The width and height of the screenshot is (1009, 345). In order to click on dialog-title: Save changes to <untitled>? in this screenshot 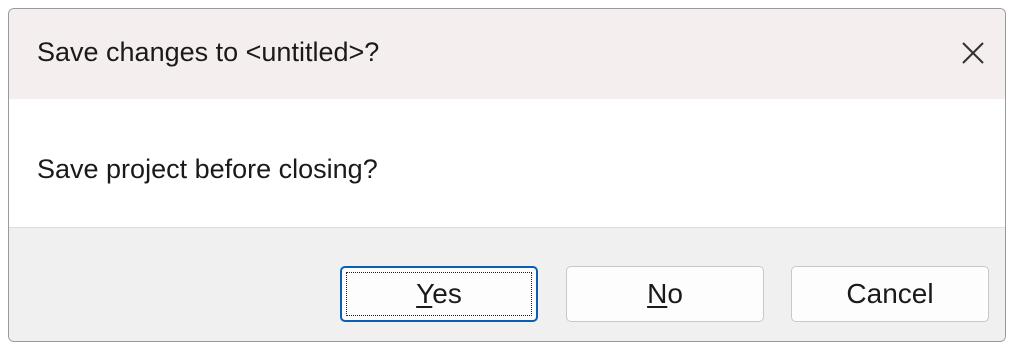, I will do `click(208, 52)`.